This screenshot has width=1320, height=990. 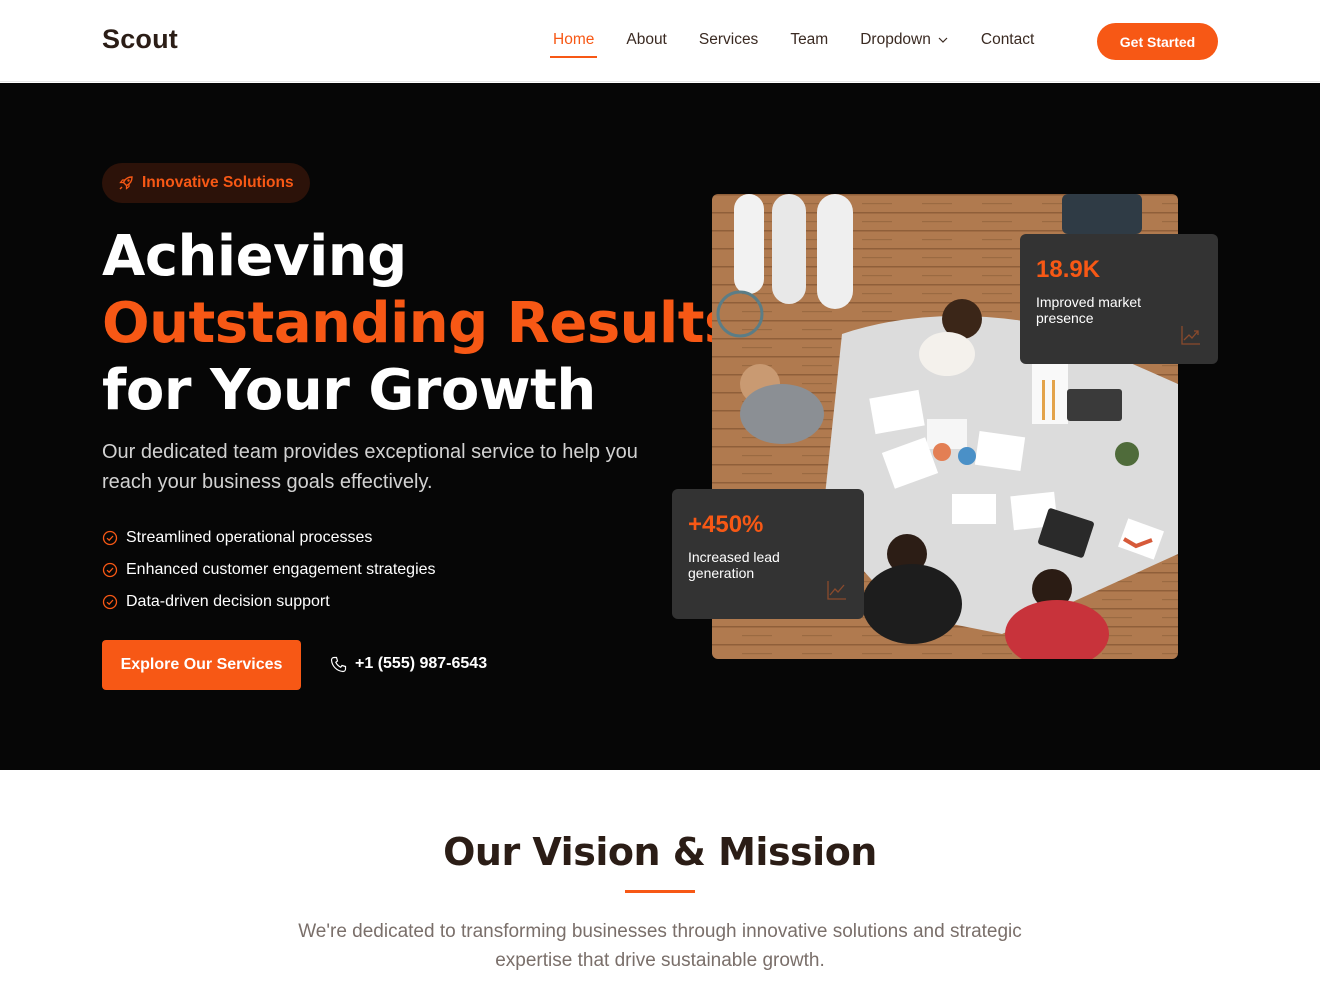 What do you see at coordinates (349, 390) in the screenshot?
I see `headline-line-3: for Your Growth` at bounding box center [349, 390].